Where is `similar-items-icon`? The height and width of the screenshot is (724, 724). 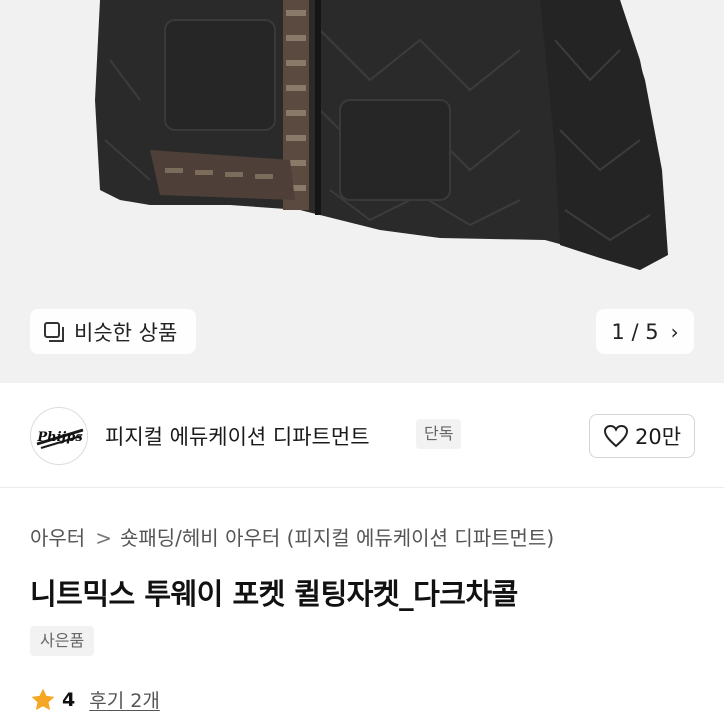
similar-items-icon is located at coordinates (54, 331).